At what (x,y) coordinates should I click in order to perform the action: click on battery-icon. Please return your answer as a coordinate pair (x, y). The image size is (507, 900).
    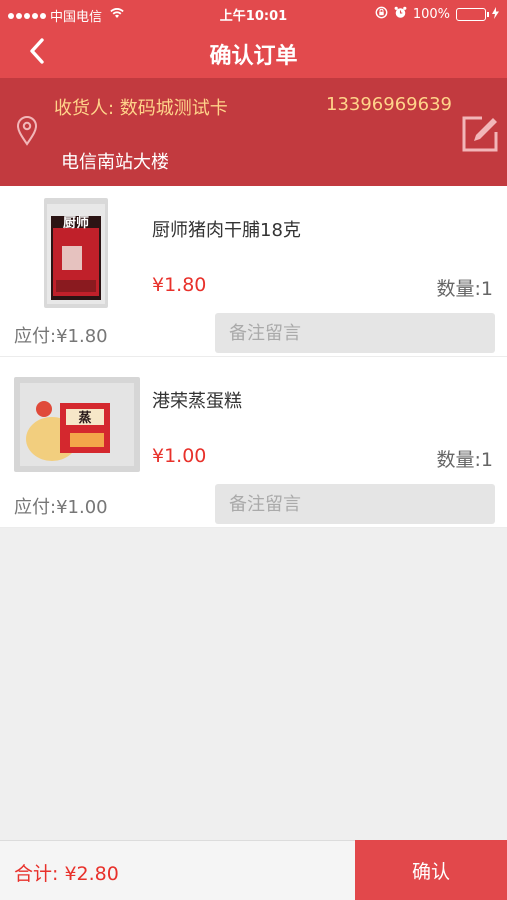
    Looking at the image, I should click on (472, 14).